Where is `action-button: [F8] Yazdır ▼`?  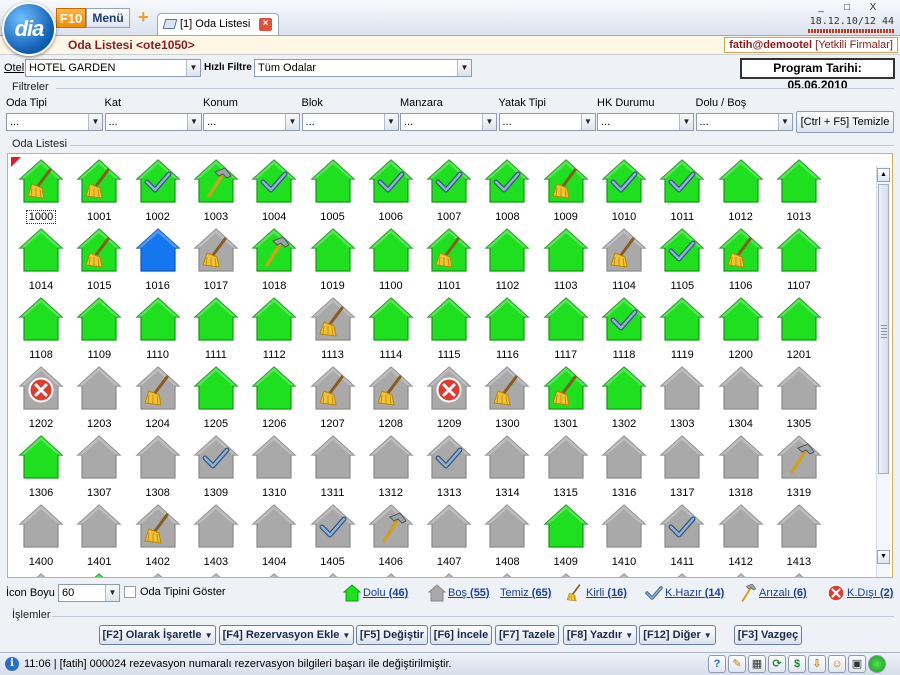 action-button: [F8] Yazdır ▼ is located at coordinates (600, 635).